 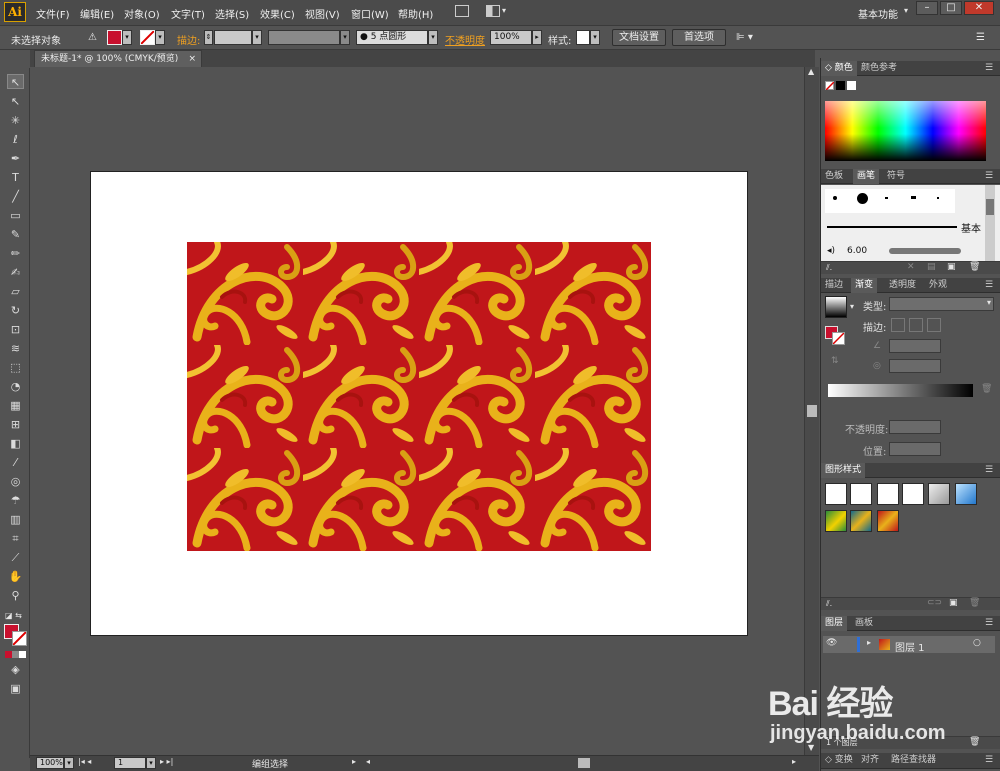 I want to click on slice-tool-icon: ⟋, so click(x=15, y=557).